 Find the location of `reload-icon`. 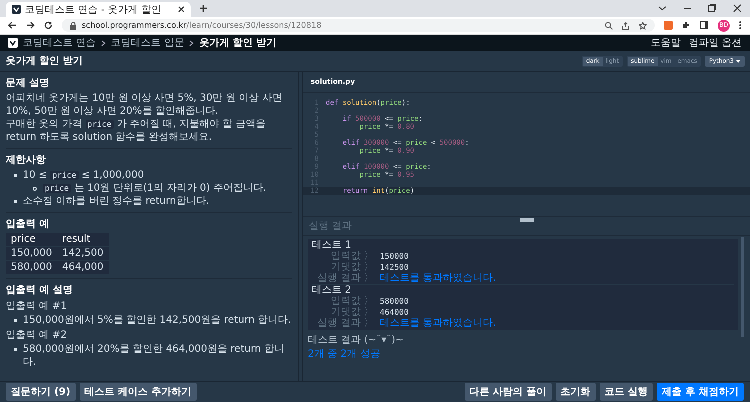

reload-icon is located at coordinates (48, 25).